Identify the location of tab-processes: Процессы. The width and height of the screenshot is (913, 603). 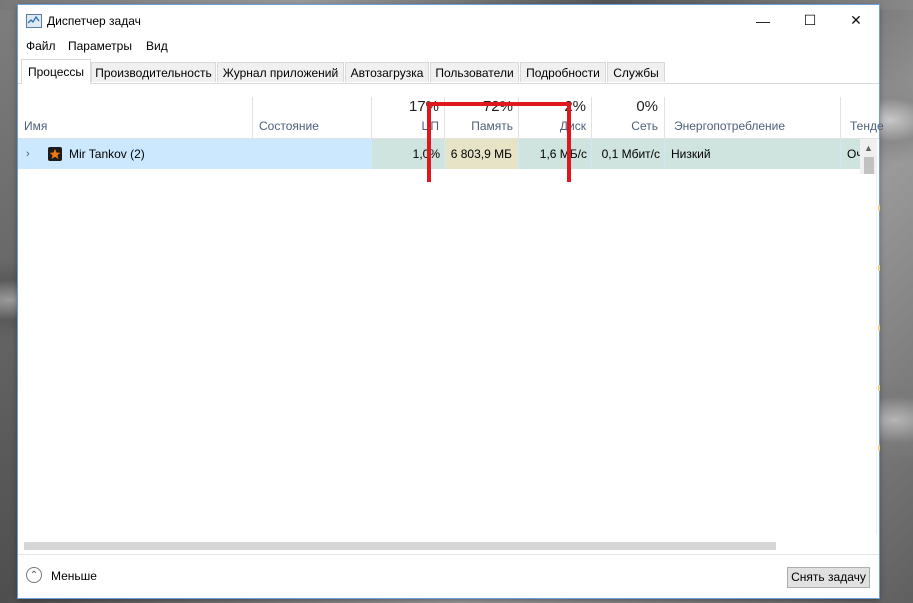
(56, 71).